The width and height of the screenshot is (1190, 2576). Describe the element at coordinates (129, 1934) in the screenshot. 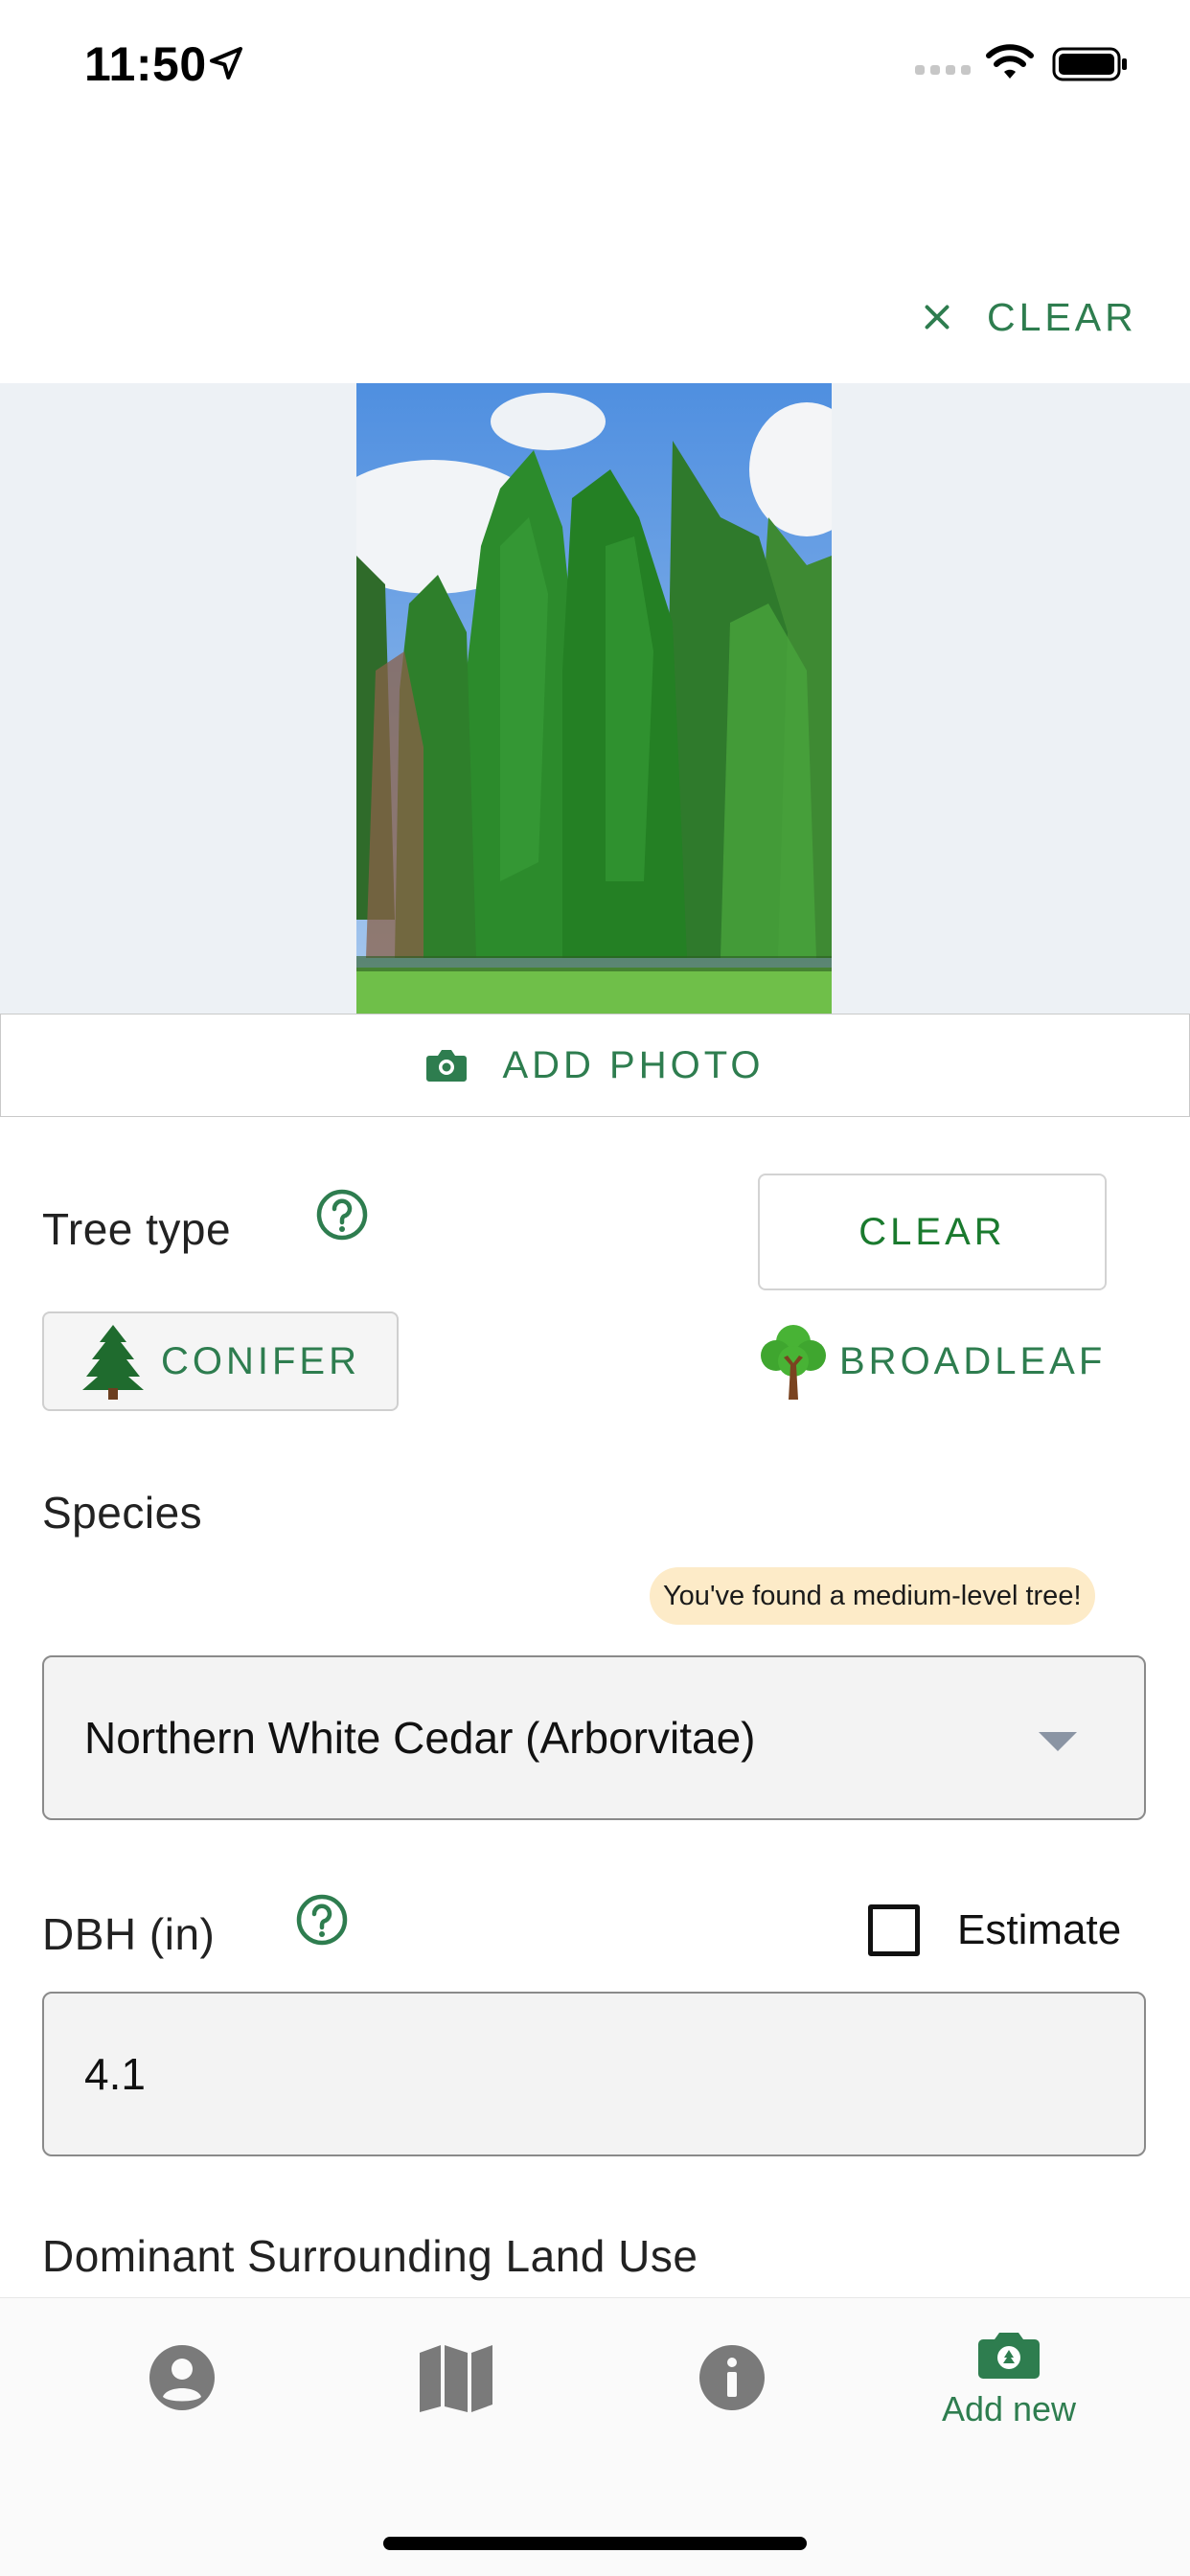

I see `dbh-label: DBH (in)` at that location.